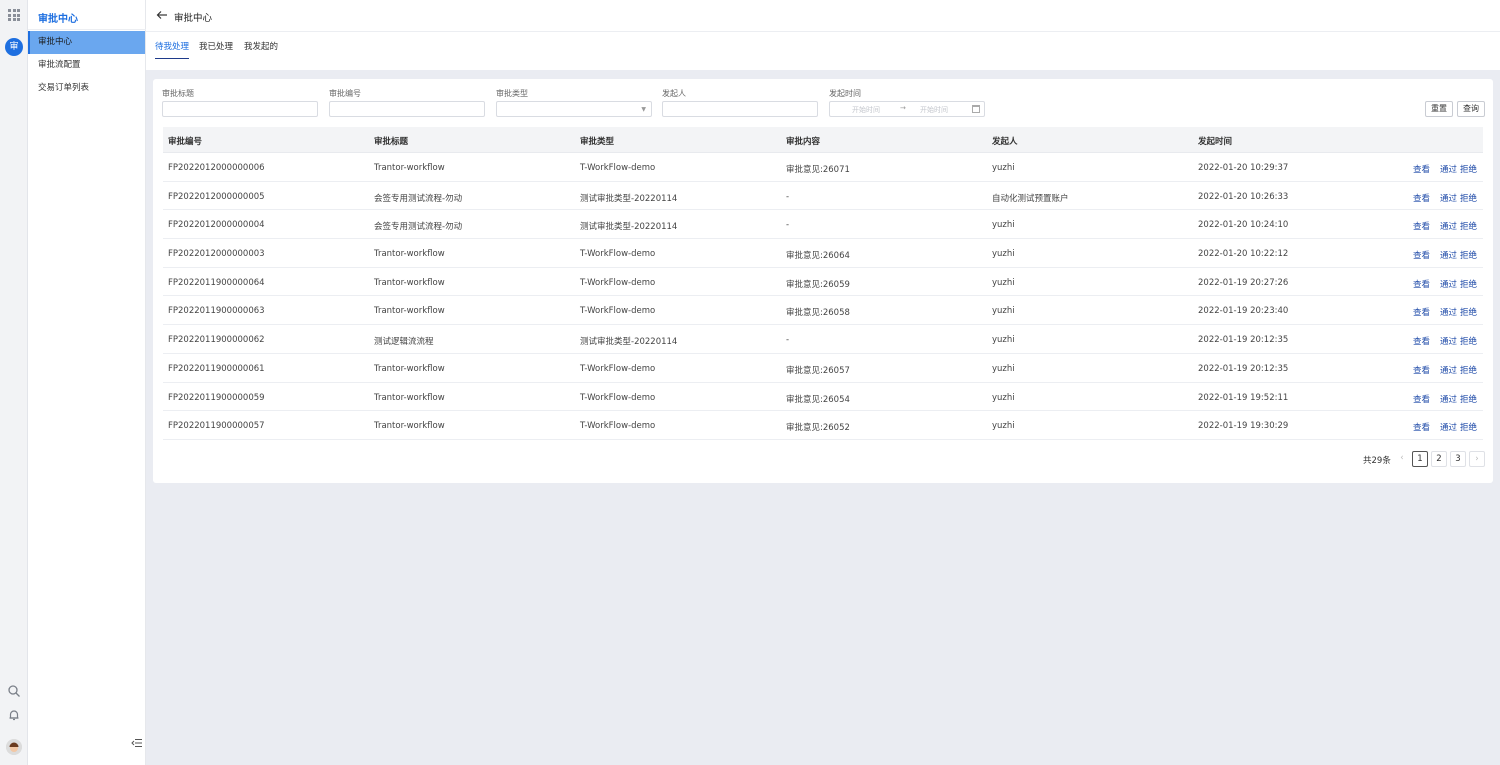 The width and height of the screenshot is (1500, 765). I want to click on query-button: 查询, so click(1471, 109).